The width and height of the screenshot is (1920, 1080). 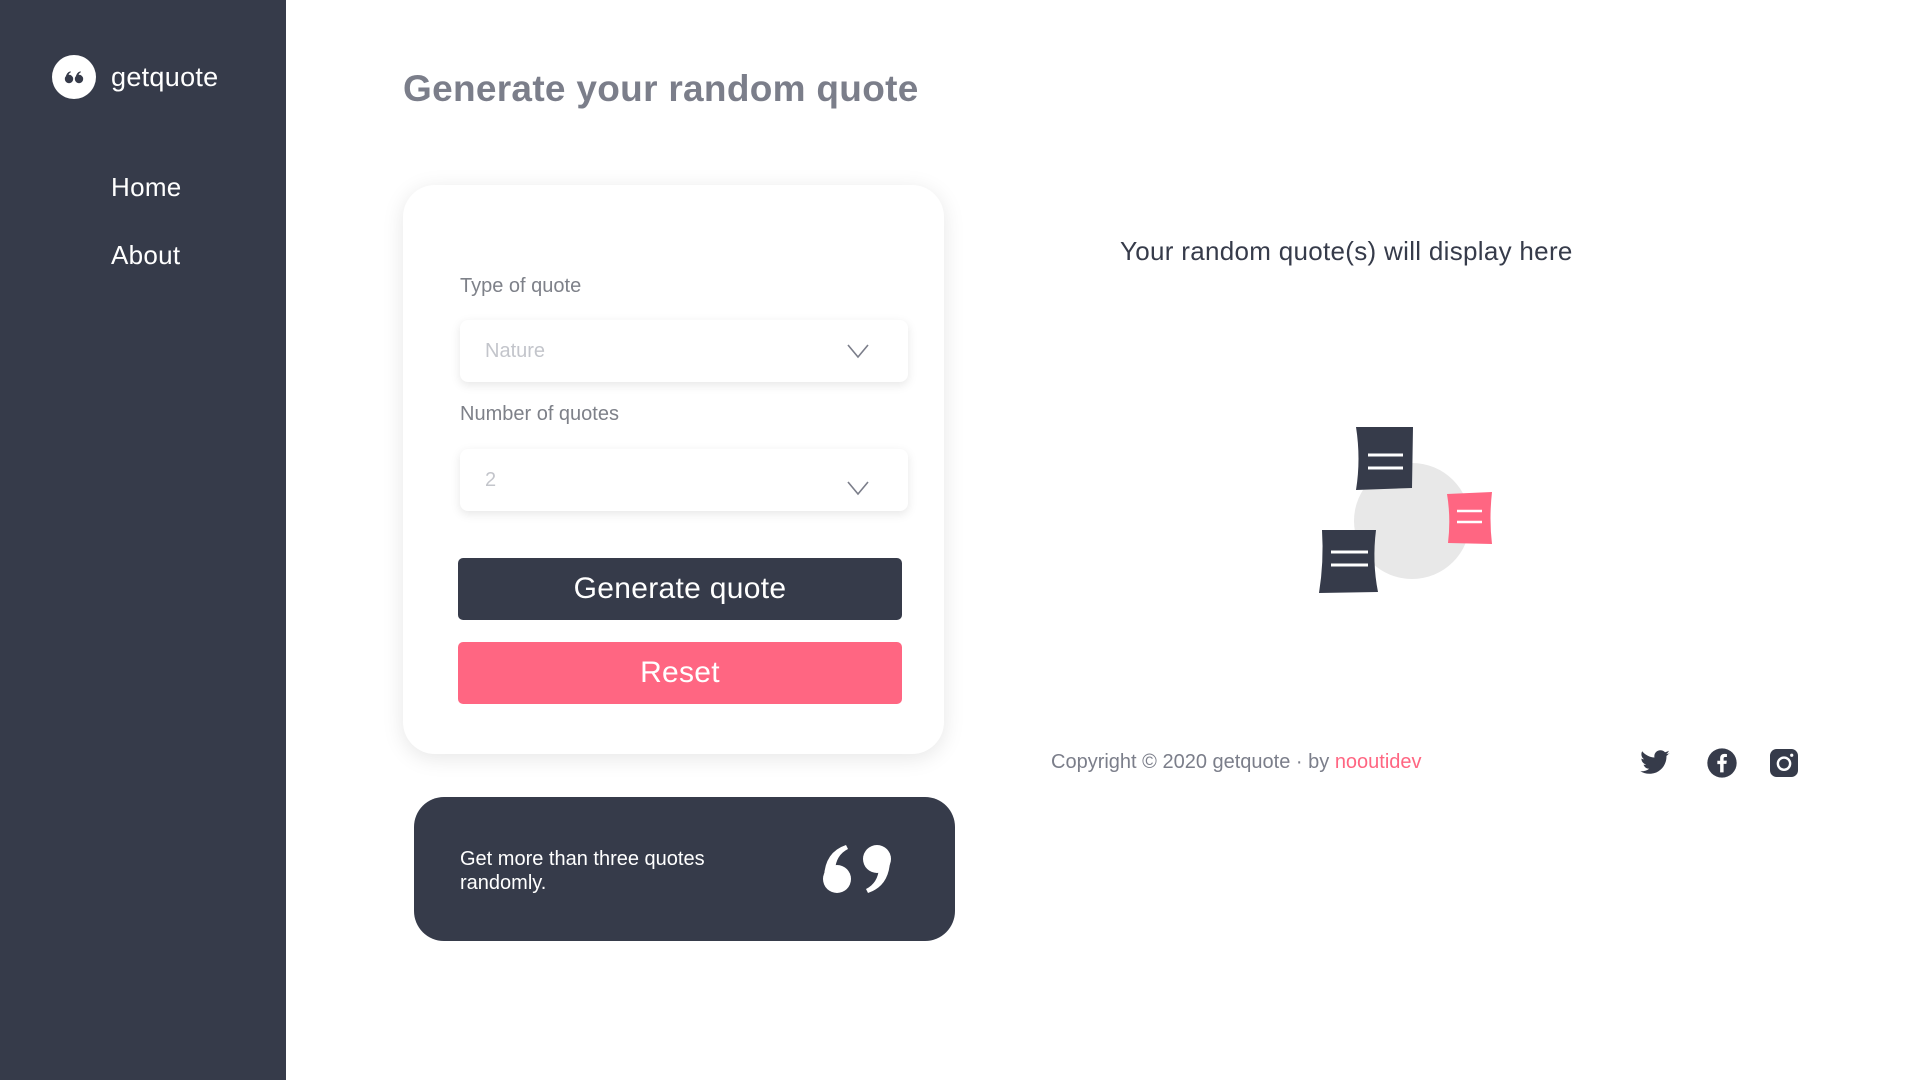 I want to click on copyright-prefix: Copyright © 2020 getquote · by, so click(x=1193, y=762).